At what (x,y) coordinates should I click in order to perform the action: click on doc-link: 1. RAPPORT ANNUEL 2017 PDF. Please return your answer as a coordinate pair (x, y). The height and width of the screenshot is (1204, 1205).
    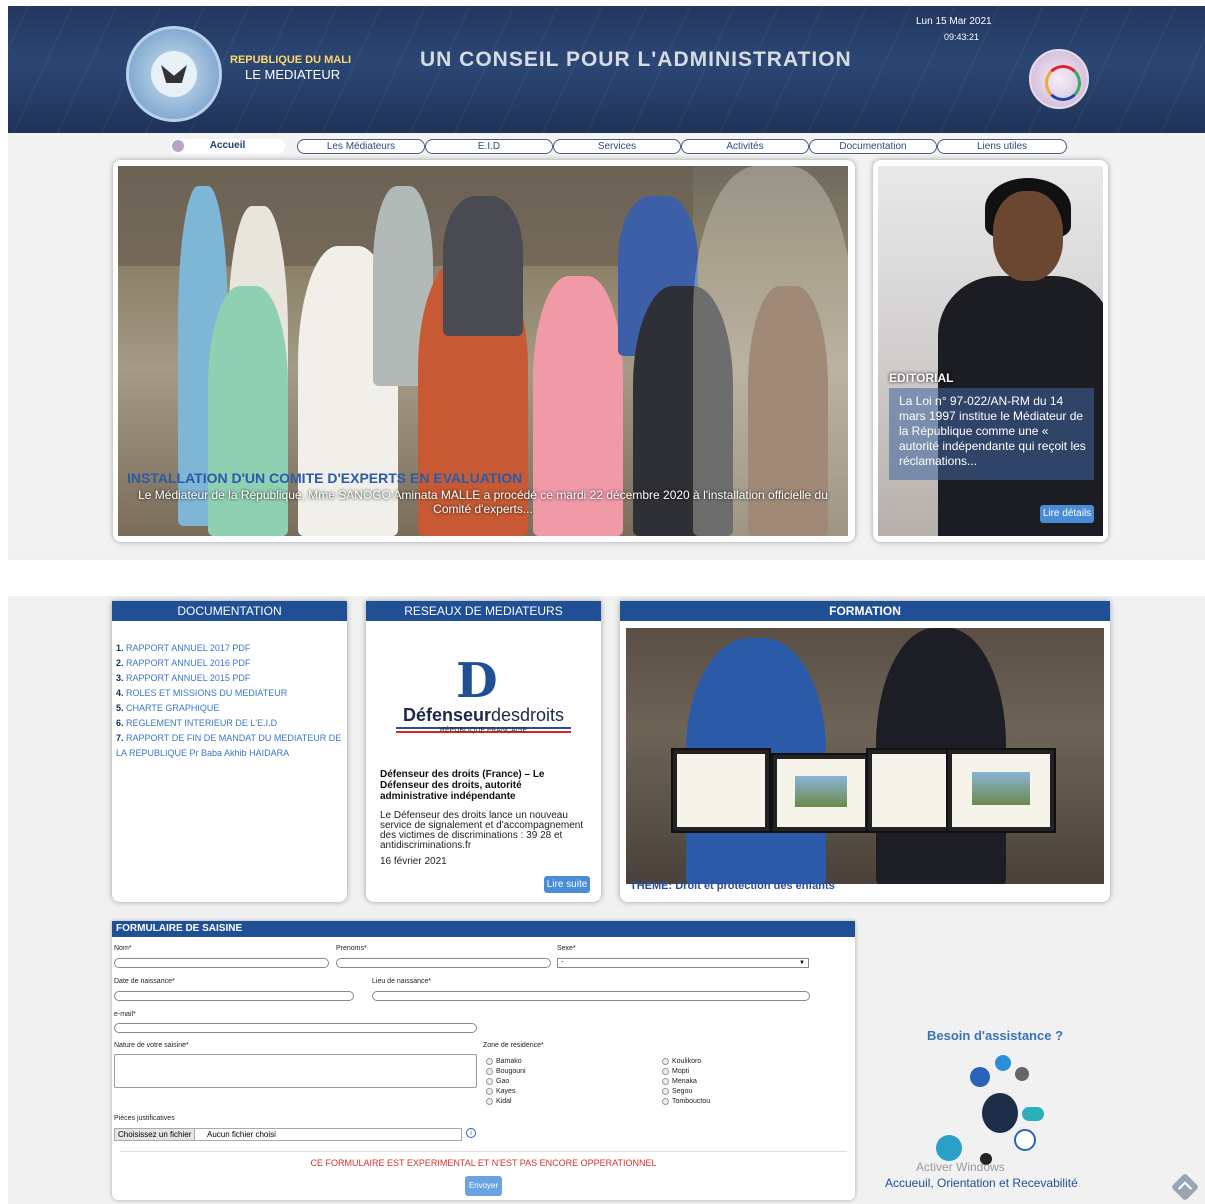
    Looking at the image, I should click on (231, 648).